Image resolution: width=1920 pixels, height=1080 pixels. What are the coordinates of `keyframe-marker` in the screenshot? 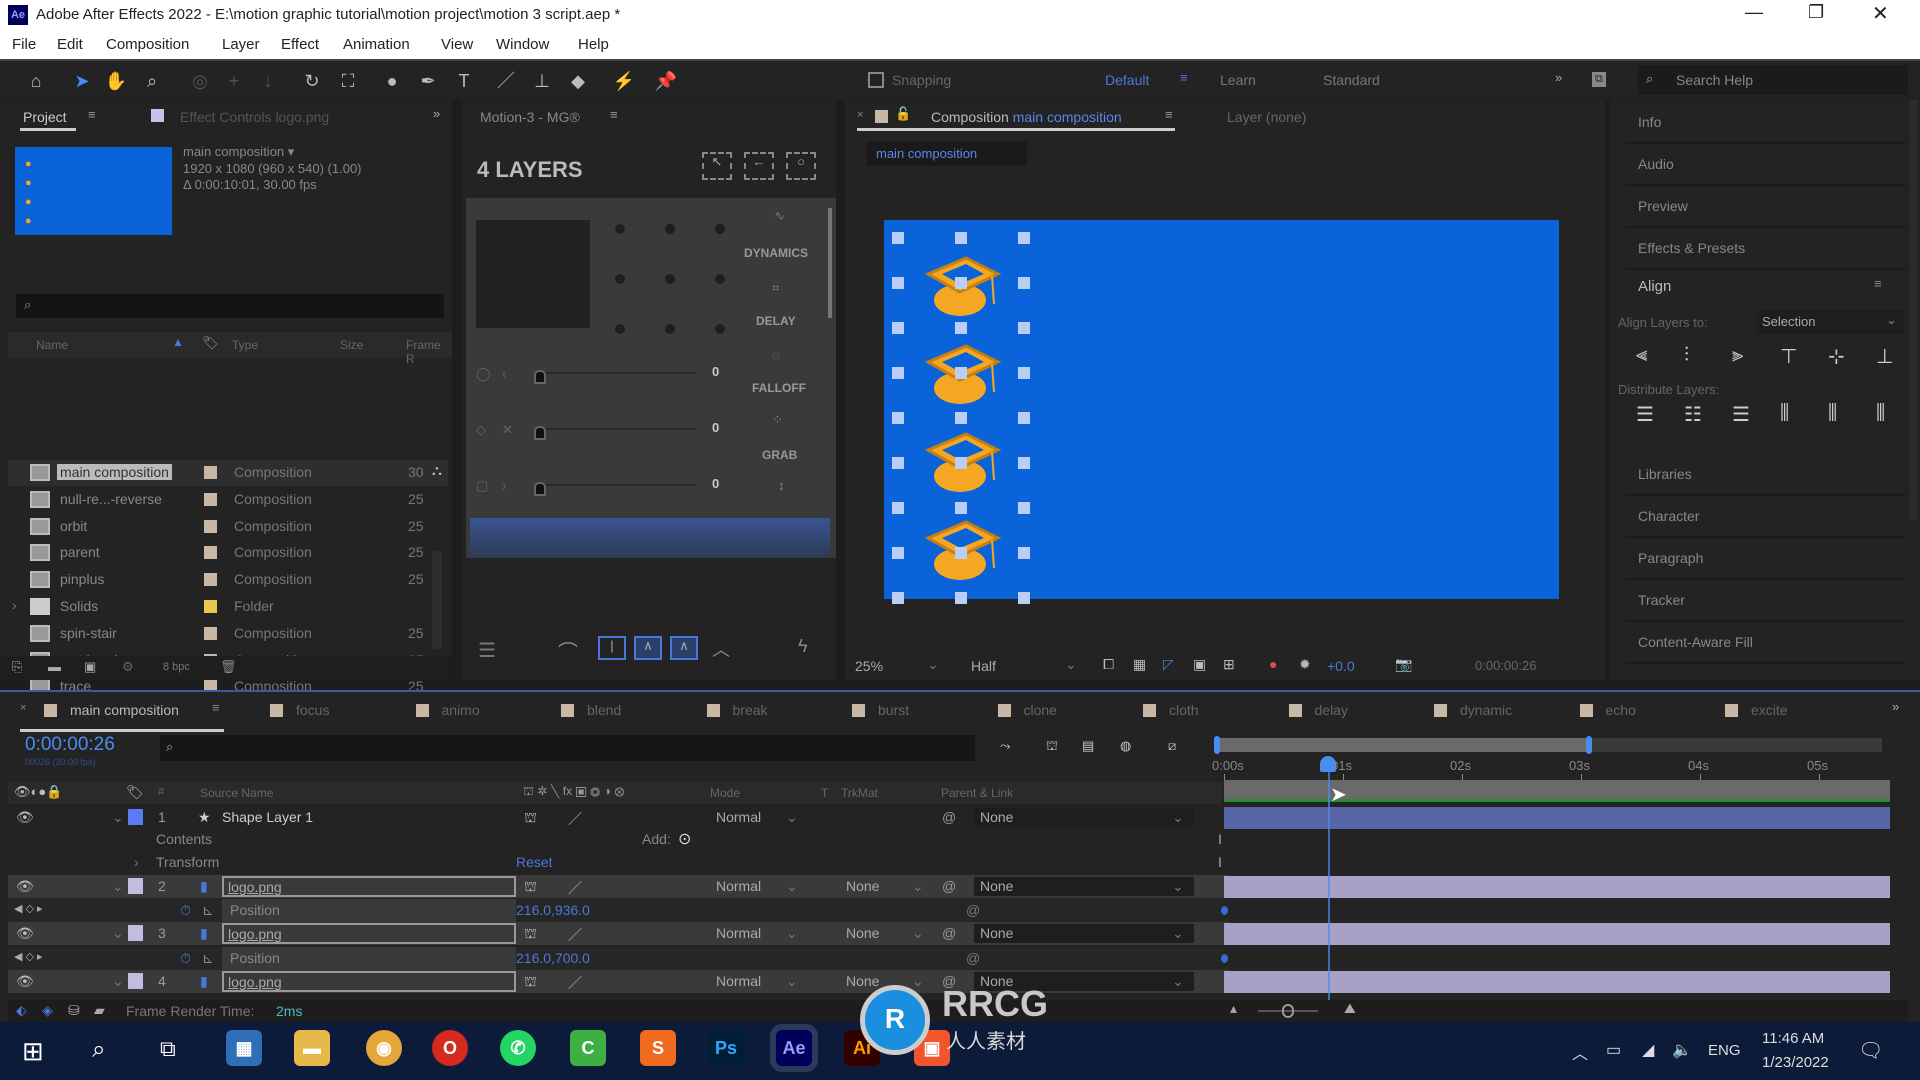 It's located at (1224, 910).